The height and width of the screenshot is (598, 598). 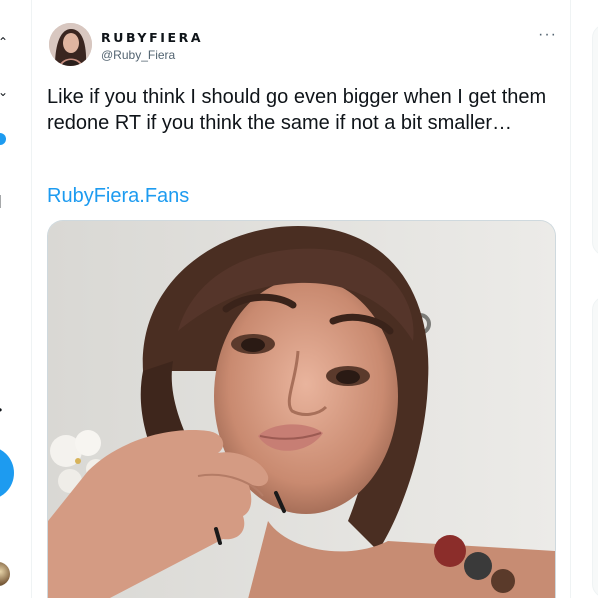 What do you see at coordinates (152, 37) in the screenshot?
I see `display-name: RUBYFIERA` at bounding box center [152, 37].